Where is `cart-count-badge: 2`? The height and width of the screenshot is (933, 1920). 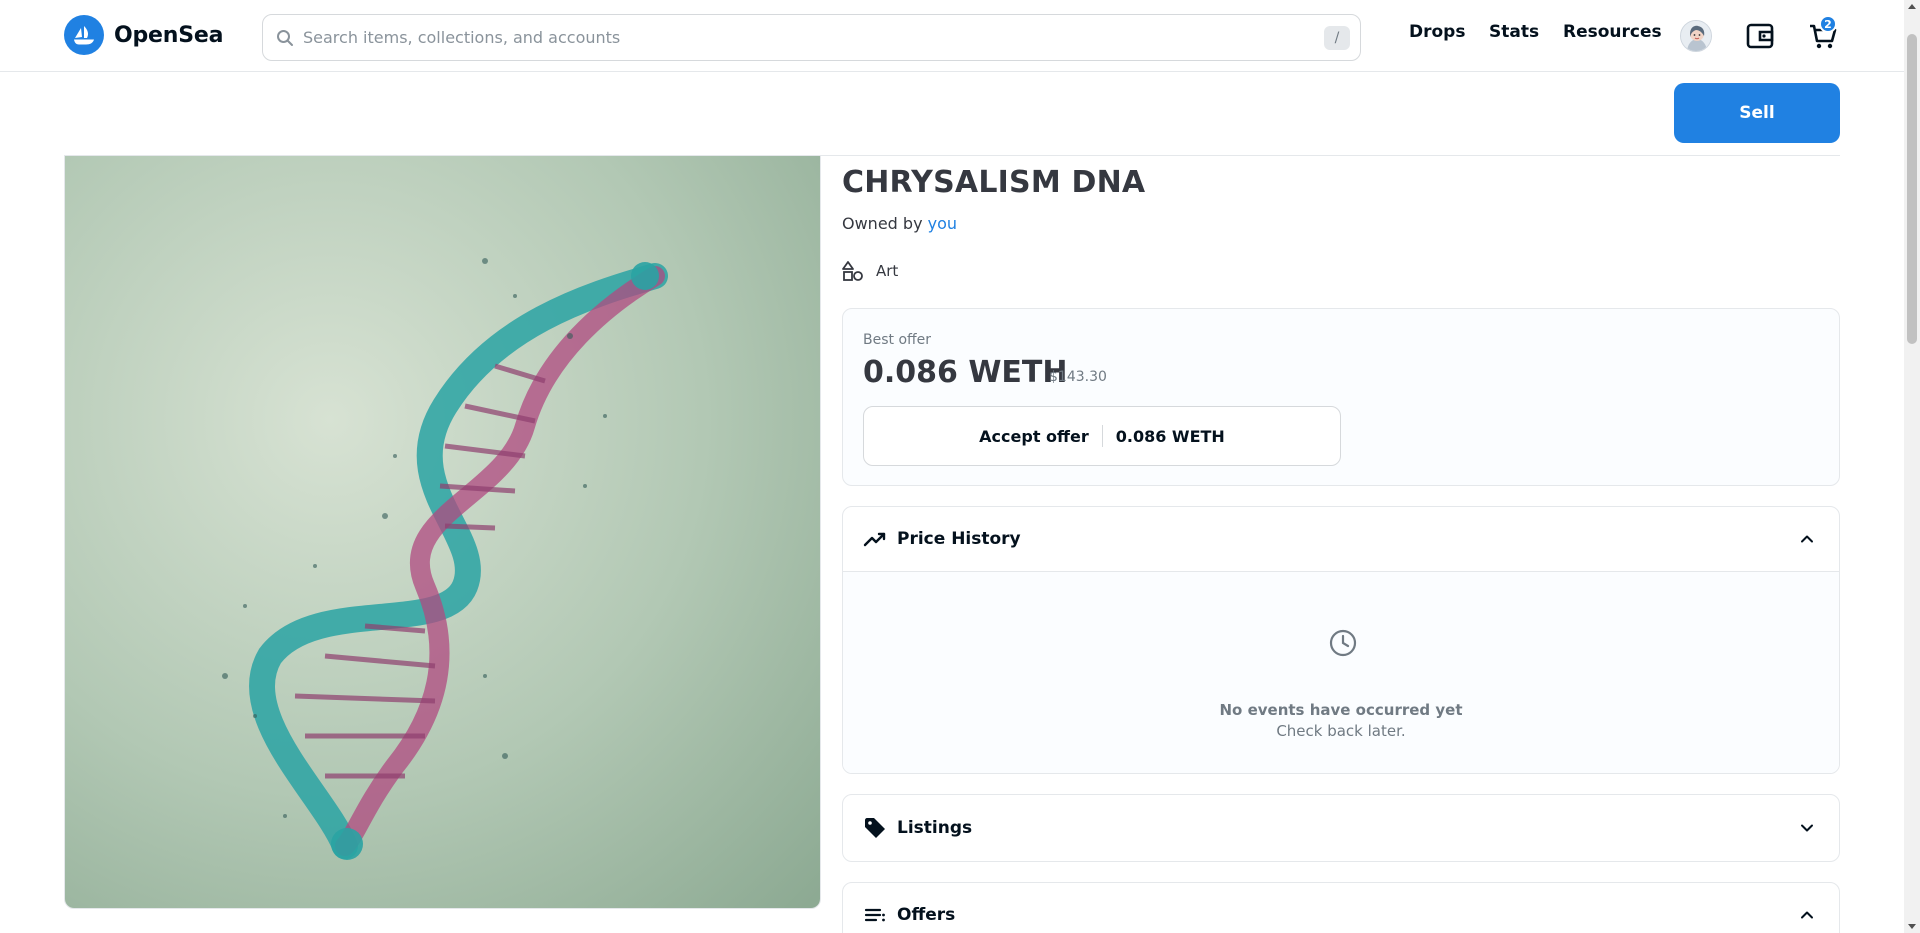
cart-count-badge: 2 is located at coordinates (1828, 24).